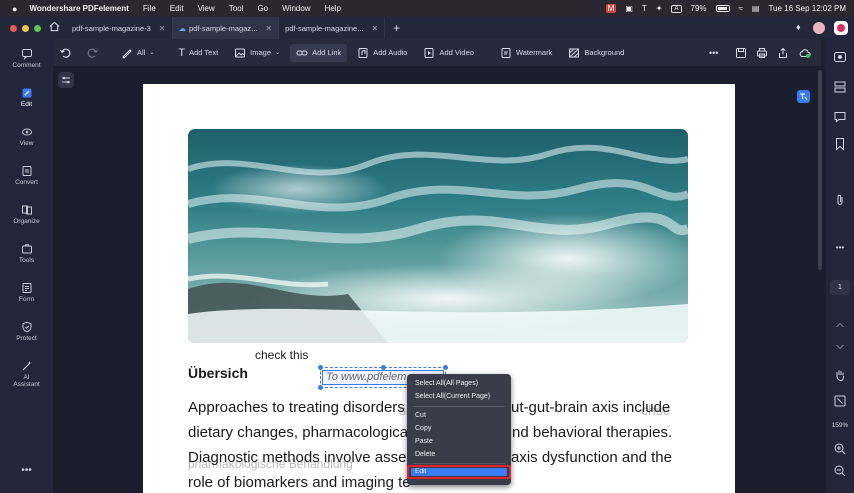 This screenshot has width=854, height=493. Describe the element at coordinates (840, 287) in the screenshot. I see `page-number-box: 1` at that location.